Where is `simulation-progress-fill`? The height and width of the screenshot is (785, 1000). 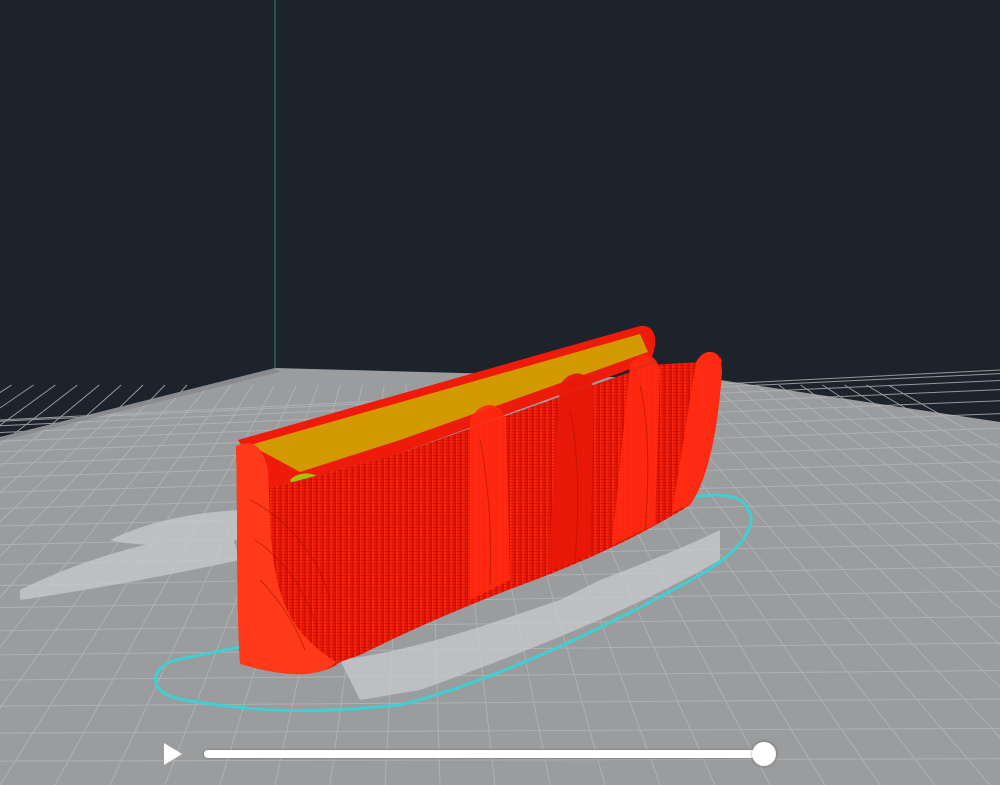
simulation-progress-fill is located at coordinates (484, 754).